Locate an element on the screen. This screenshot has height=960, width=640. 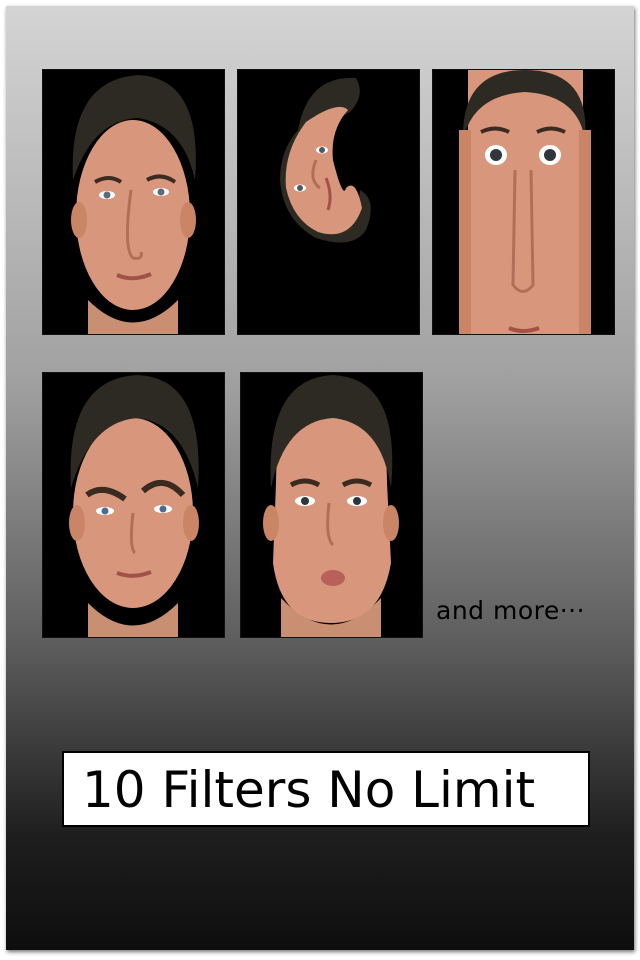
filters-banner-text: 10 Filters No Limit is located at coordinates (309, 790).